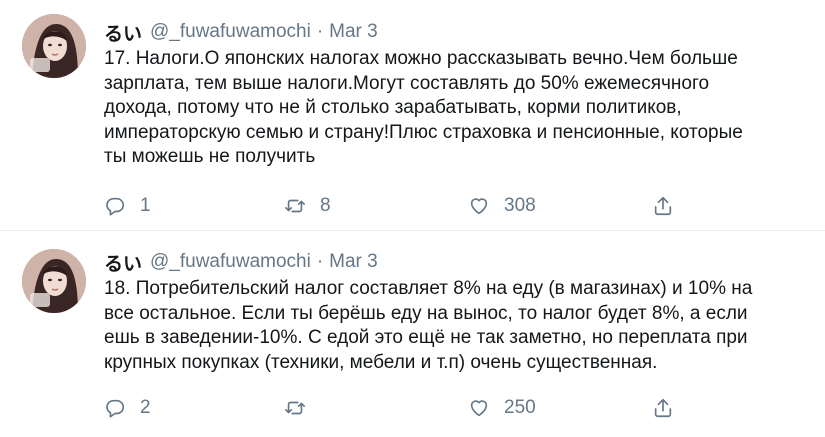 Image resolution: width=825 pixels, height=437 pixels. What do you see at coordinates (520, 205) in the screenshot?
I see `like-count: 308` at bounding box center [520, 205].